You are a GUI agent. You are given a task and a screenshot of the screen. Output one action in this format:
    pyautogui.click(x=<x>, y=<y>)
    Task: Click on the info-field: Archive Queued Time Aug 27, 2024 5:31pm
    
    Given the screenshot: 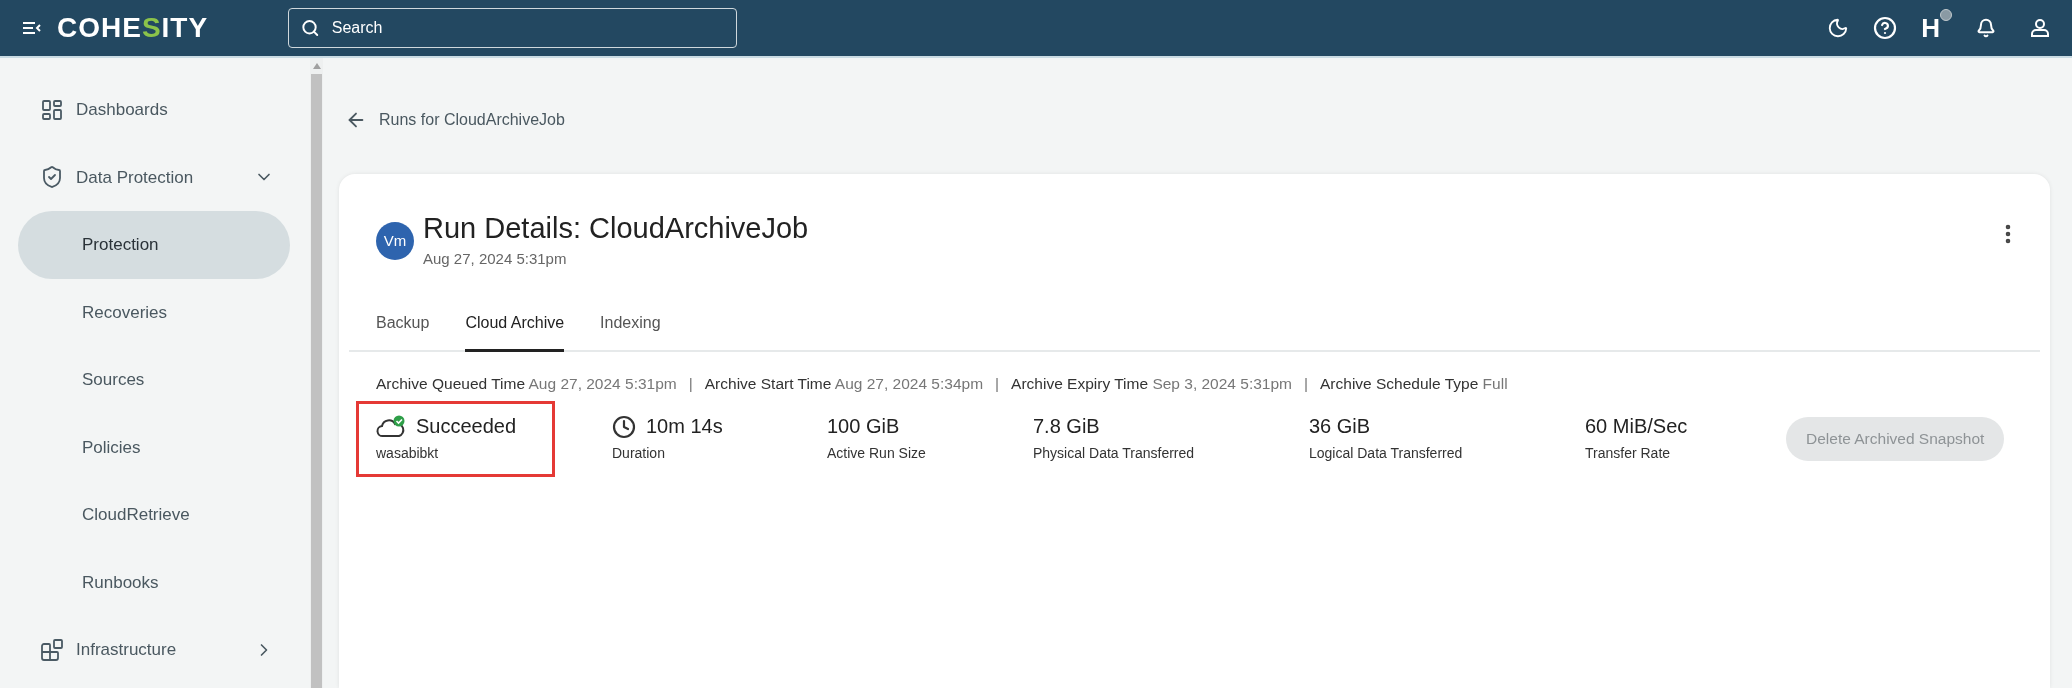 What is the action you would take?
    pyautogui.click(x=526, y=383)
    